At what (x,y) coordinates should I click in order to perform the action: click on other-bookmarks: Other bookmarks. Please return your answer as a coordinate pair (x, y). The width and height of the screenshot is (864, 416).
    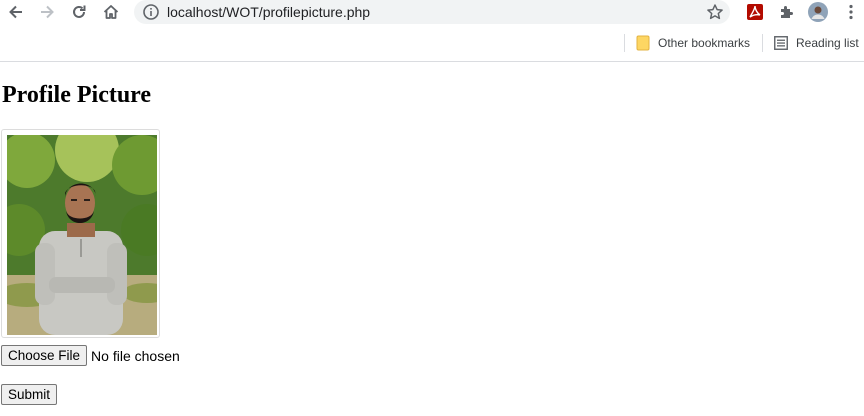
    Looking at the image, I should click on (693, 43).